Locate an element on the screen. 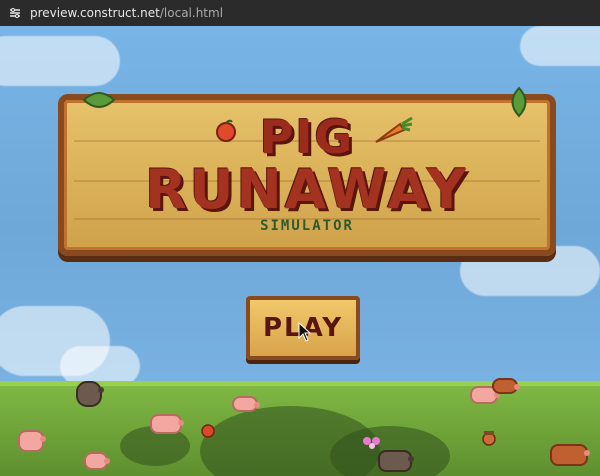 This screenshot has height=476, width=600. apple-icon is located at coordinates (208, 431).